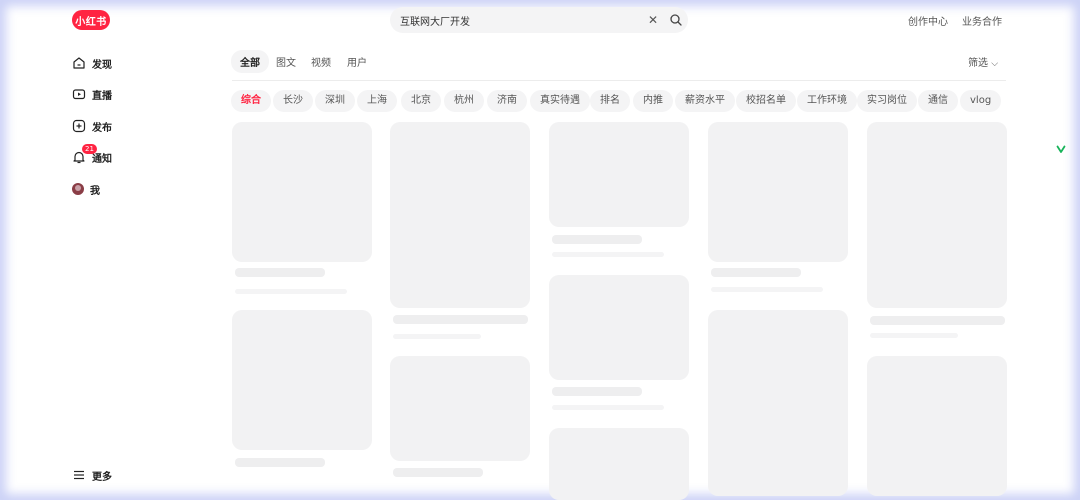 This screenshot has height=500, width=1080. Describe the element at coordinates (102, 65) in the screenshot. I see `sidebar-item-label: 发现` at that location.